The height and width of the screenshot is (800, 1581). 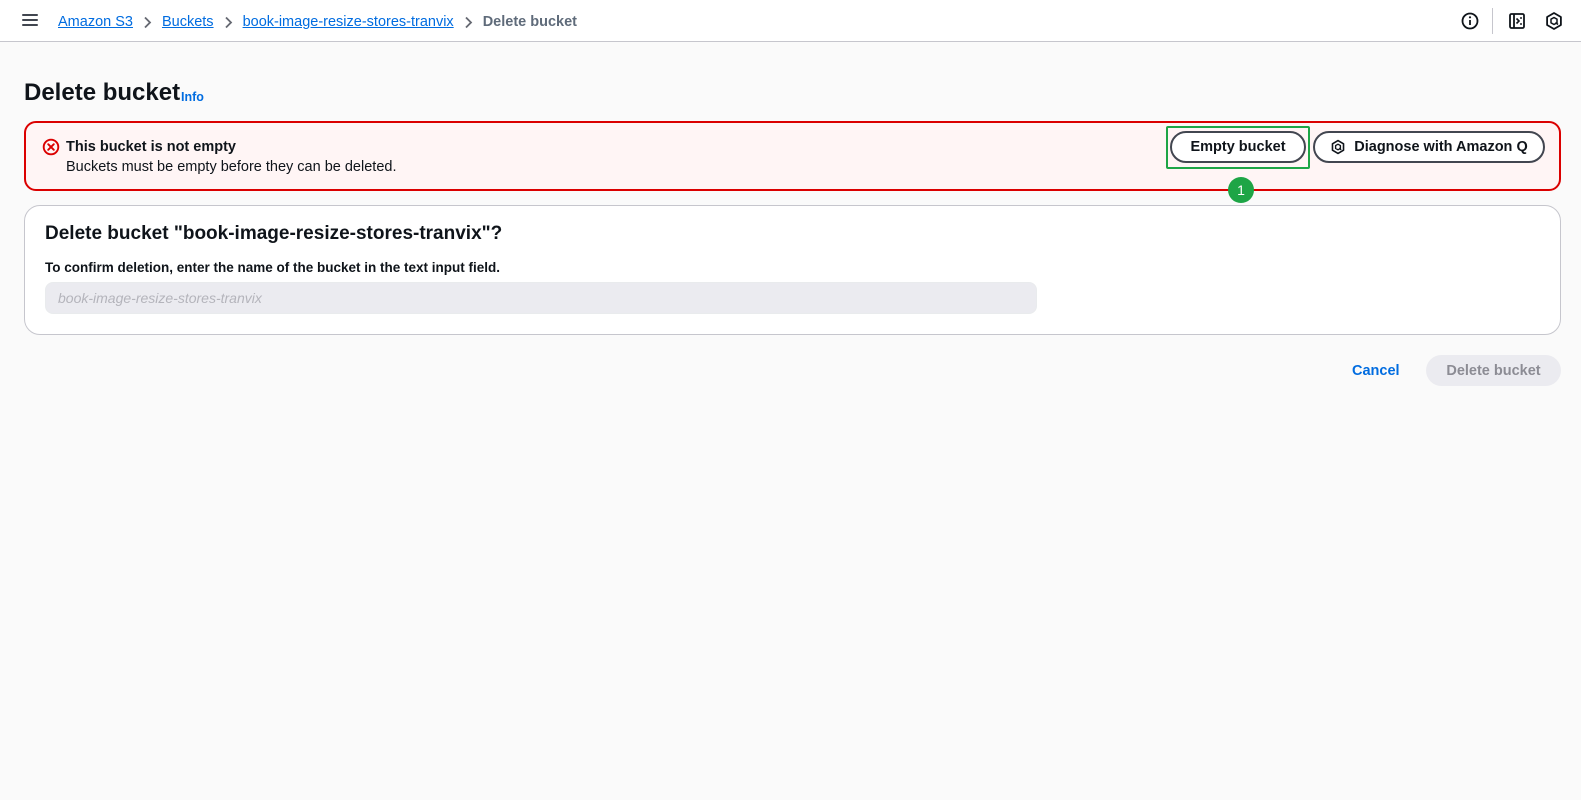 I want to click on error-icon, so click(x=51, y=147).